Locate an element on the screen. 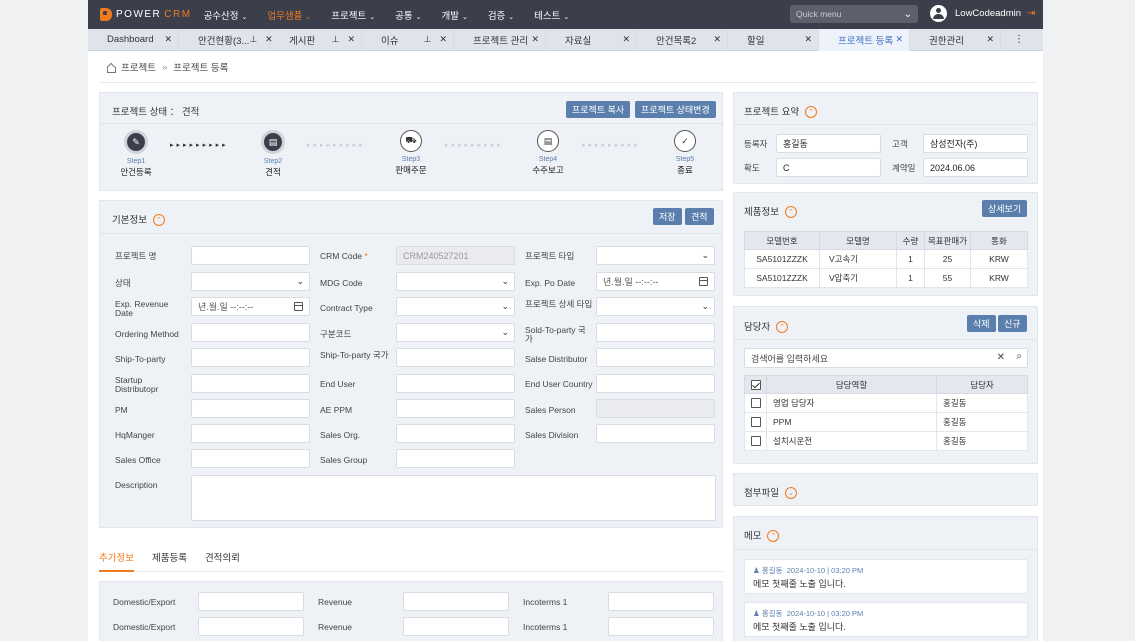  state-select: ⌄ is located at coordinates (250, 281).